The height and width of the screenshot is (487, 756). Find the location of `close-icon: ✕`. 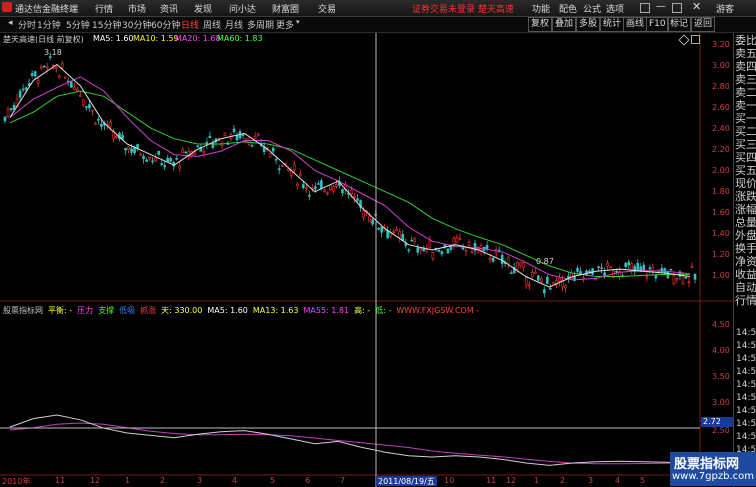

close-icon: ✕ is located at coordinates (696, 6).